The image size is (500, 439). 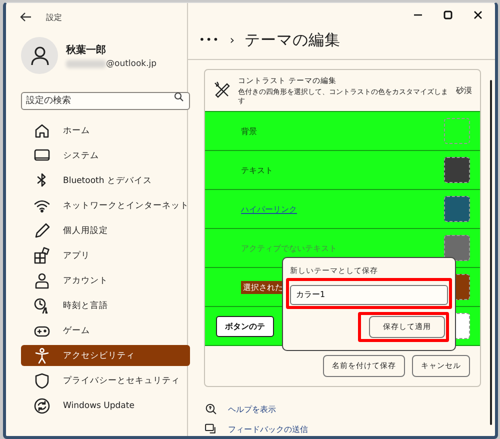 What do you see at coordinates (86, 49) in the screenshot?
I see `account-name: 秋葉一郎` at bounding box center [86, 49].